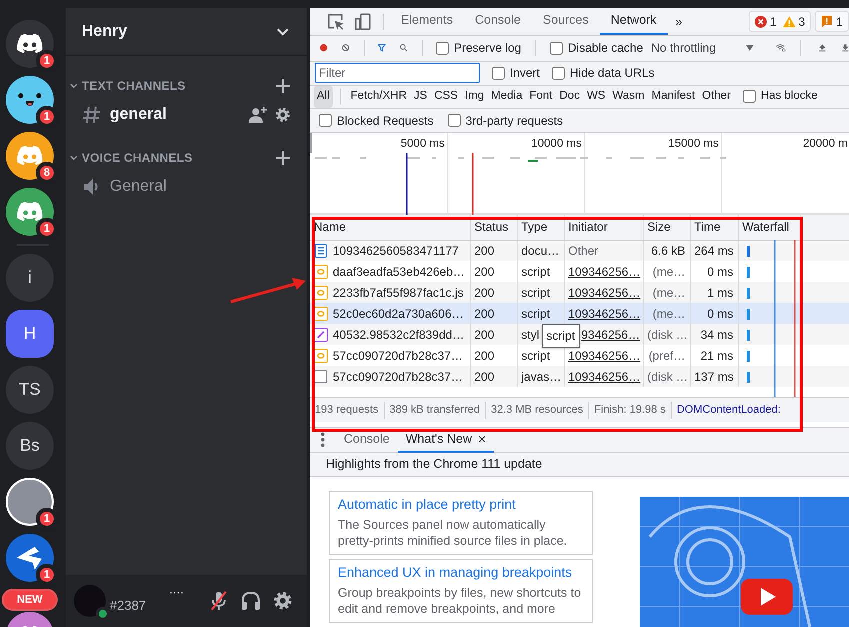 Image resolution: width=849 pixels, height=627 pixels. What do you see at coordinates (789, 97) in the screenshot?
I see `checkbox-label: Has blocke` at bounding box center [789, 97].